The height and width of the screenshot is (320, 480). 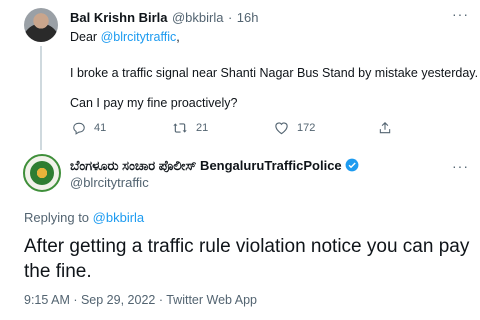 I want to click on reply-author-handle: @bkbirla, so click(x=198, y=17).